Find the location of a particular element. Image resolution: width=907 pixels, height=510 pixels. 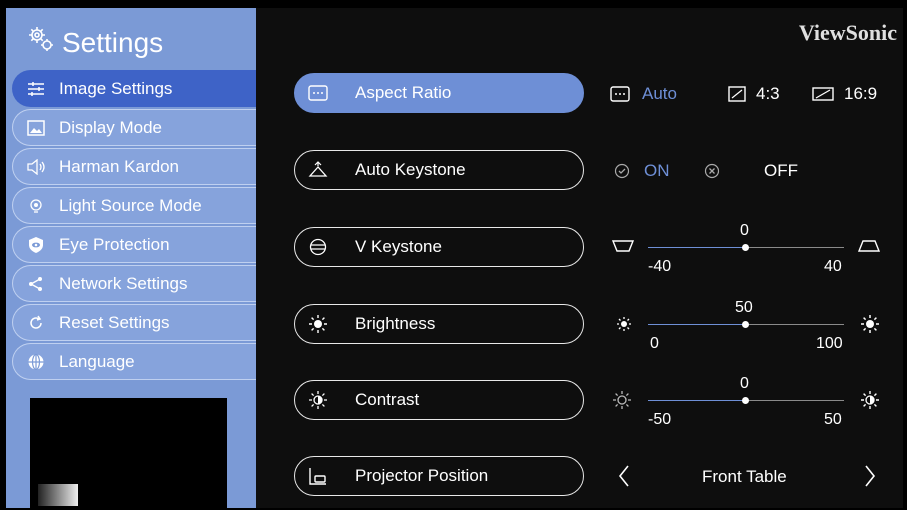

brightness-slider-knob is located at coordinates (745, 324).